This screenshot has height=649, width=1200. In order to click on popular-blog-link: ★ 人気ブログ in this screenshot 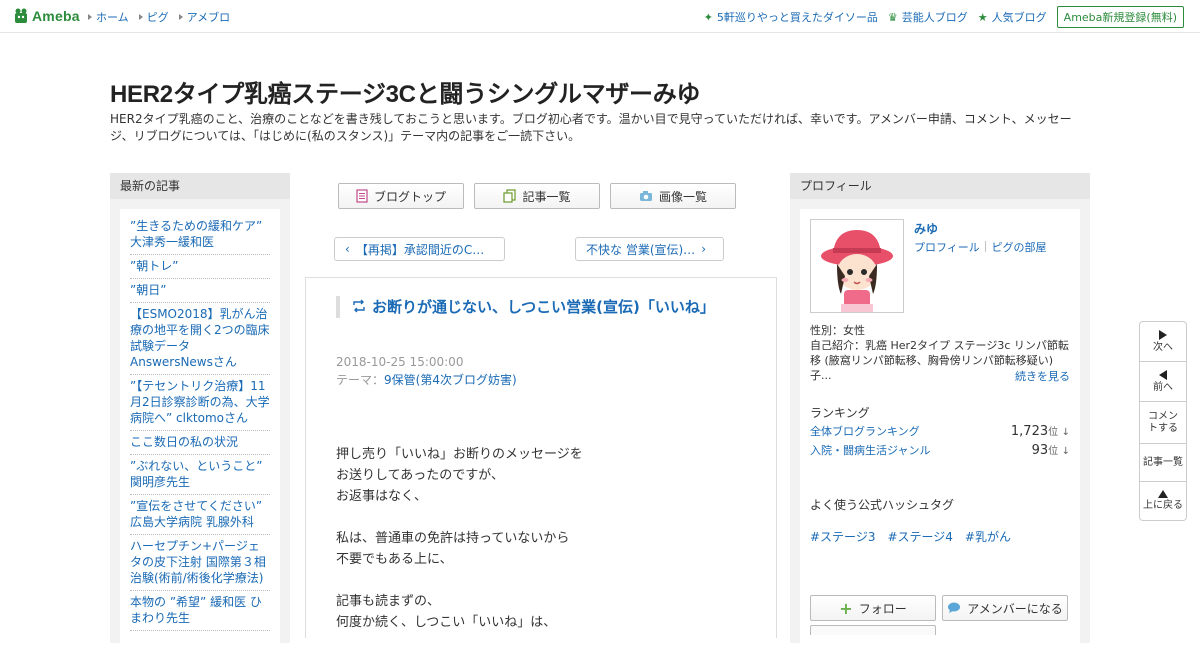, I will do `click(1012, 17)`.